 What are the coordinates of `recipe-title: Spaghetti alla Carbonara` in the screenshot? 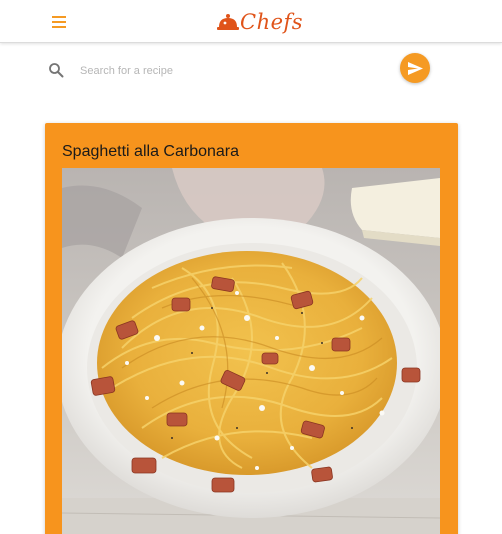 It's located at (151, 151).